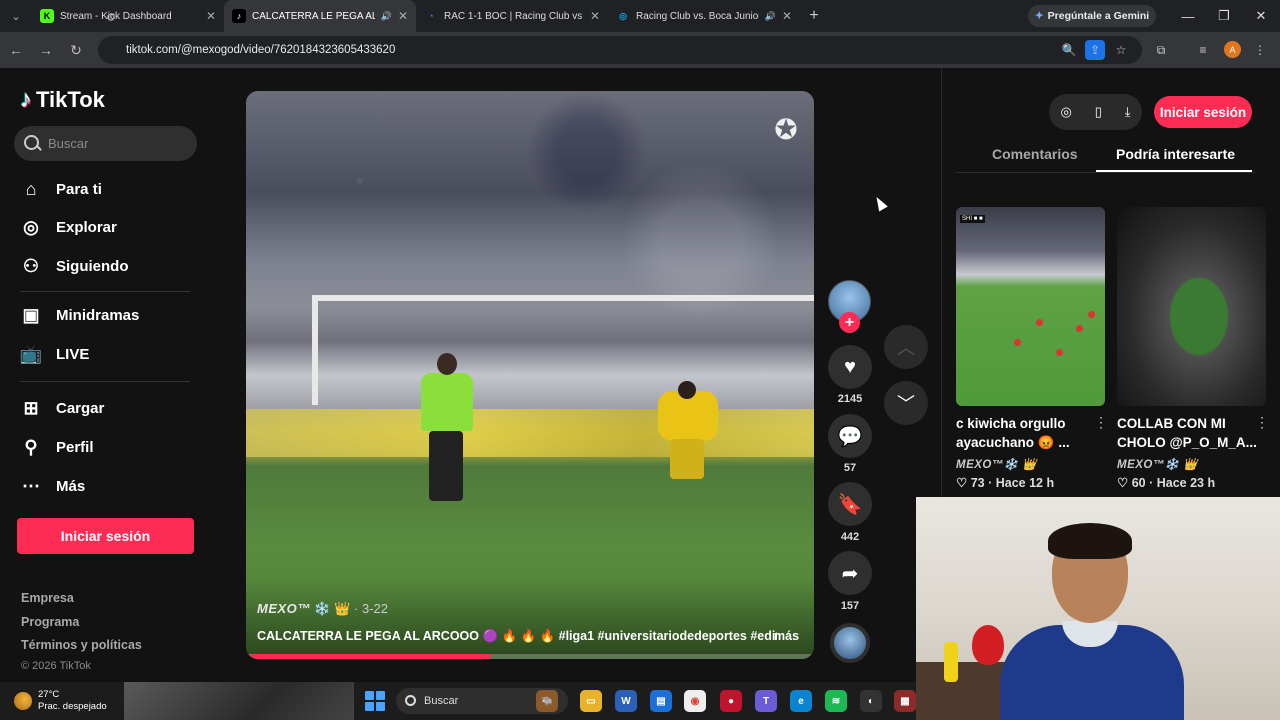 This screenshot has height=720, width=1280. What do you see at coordinates (105, 536) in the screenshot?
I see `login-button: Iniciar sesión` at bounding box center [105, 536].